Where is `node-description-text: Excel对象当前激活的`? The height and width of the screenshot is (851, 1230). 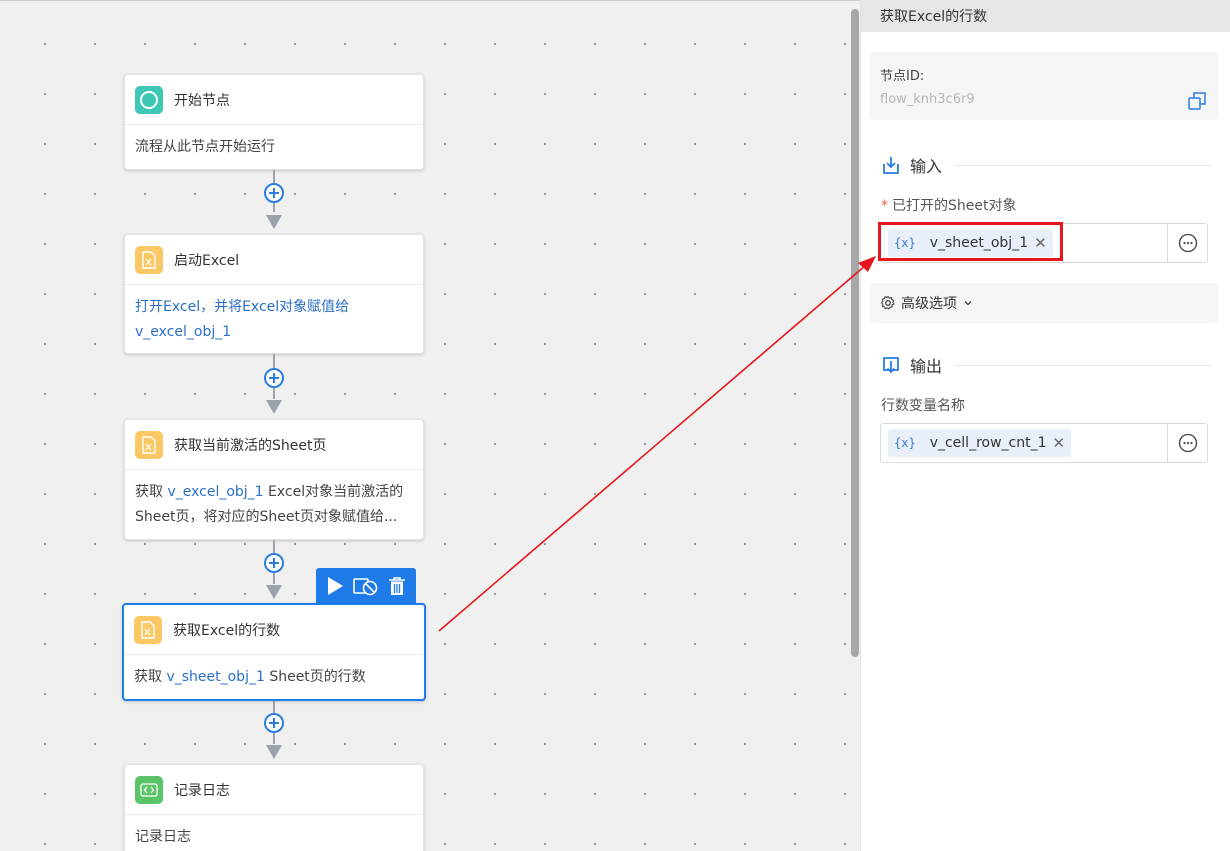
node-description-text: Excel对象当前激活的 is located at coordinates (333, 492).